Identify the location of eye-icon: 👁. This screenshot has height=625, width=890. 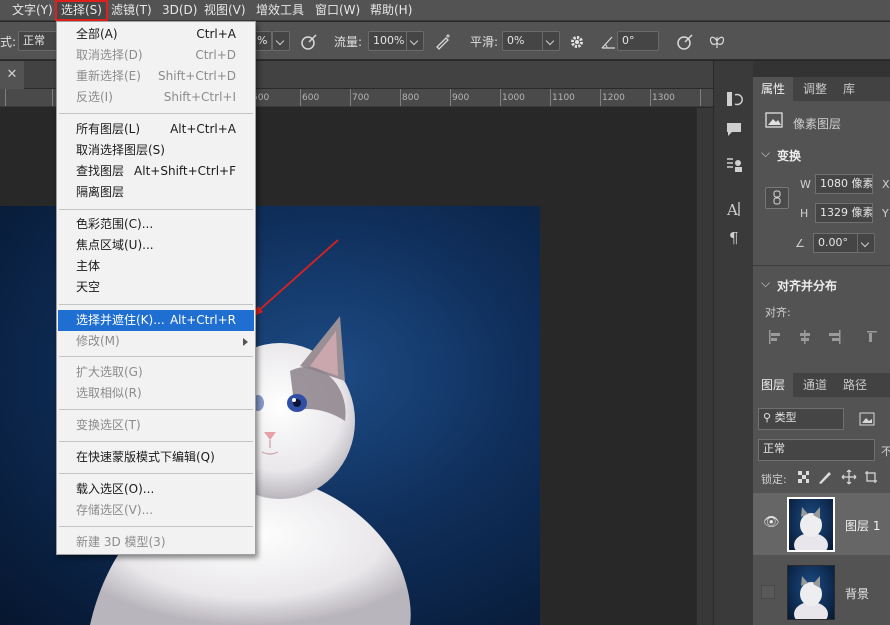
(771, 522).